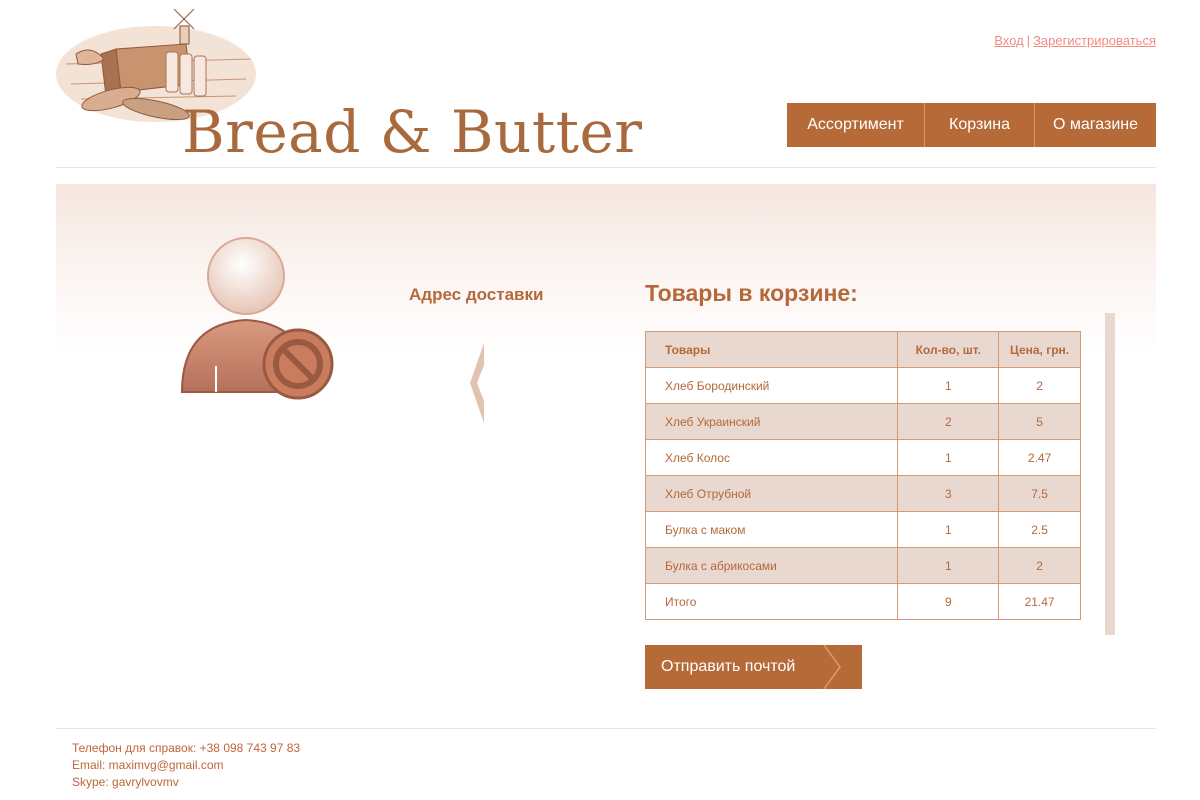 This screenshot has height=800, width=1200. I want to click on cell-product-name: Булка с абрикосами, so click(771, 565).